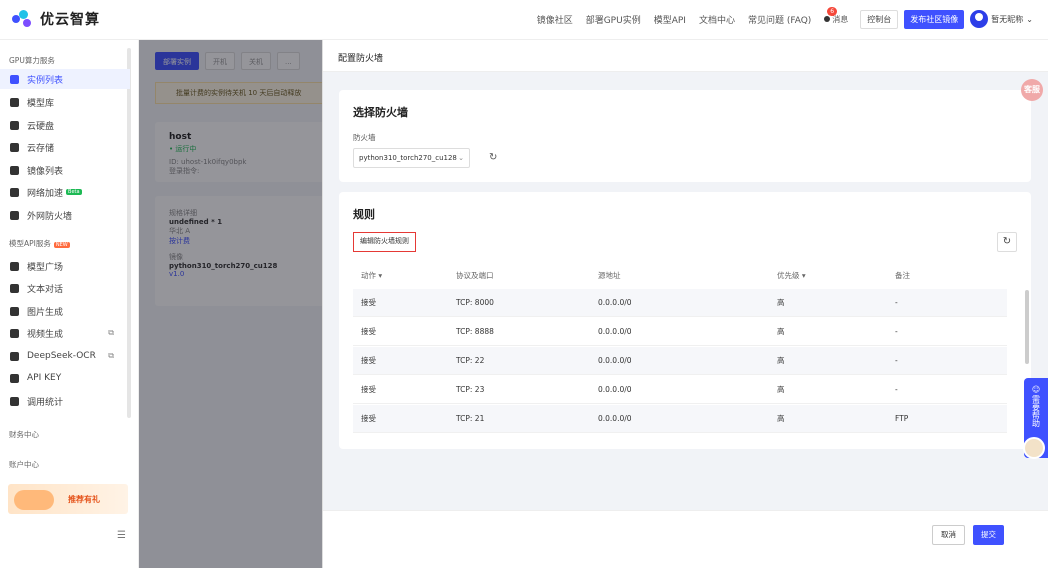 Image resolution: width=1048 pixels, height=568 pixels. I want to click on table-row: 接受 TCP: 21 0.0.0.0/0 高 FTP, so click(680, 419).